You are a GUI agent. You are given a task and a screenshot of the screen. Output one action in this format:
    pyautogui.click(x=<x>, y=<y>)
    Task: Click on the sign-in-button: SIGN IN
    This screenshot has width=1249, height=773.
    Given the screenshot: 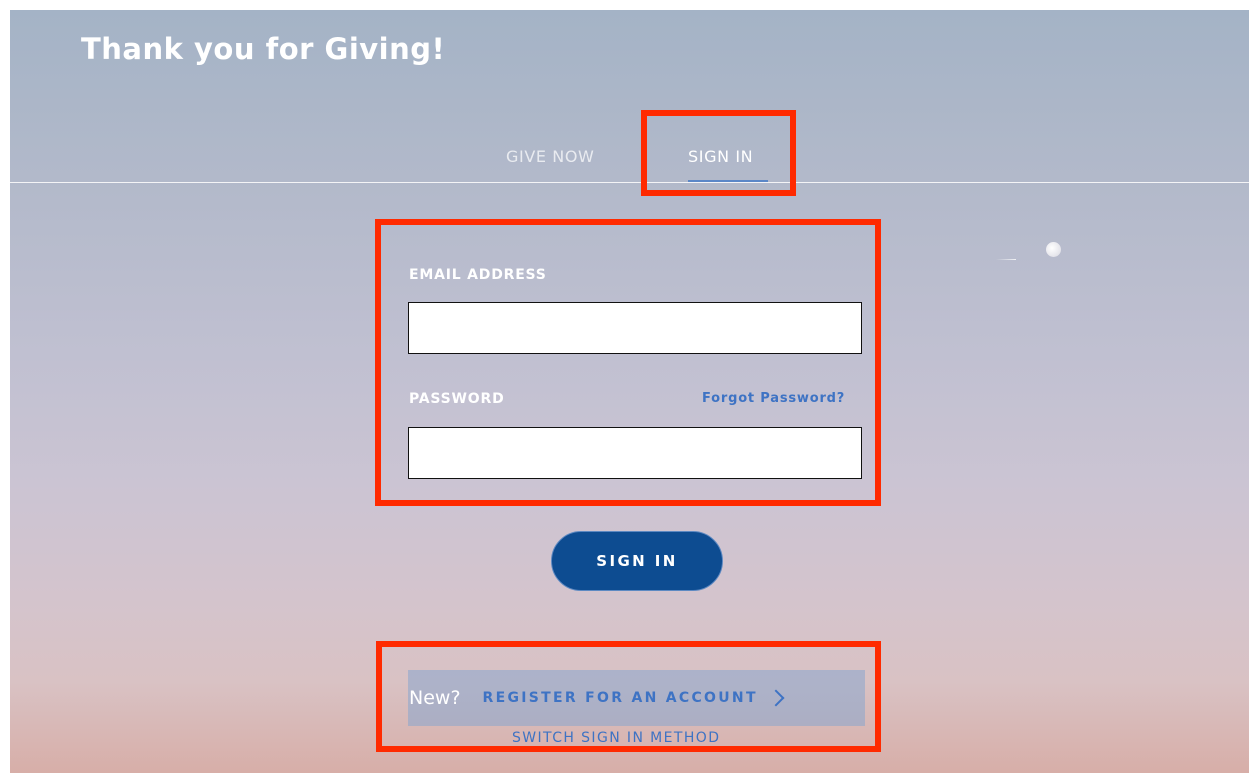 What is the action you would take?
    pyautogui.click(x=637, y=561)
    